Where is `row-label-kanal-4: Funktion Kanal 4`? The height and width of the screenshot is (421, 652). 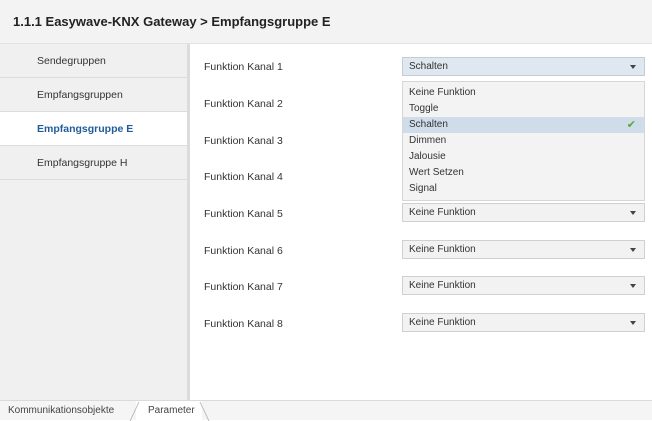
row-label-kanal-4: Funktion Kanal 4 is located at coordinates (243, 177).